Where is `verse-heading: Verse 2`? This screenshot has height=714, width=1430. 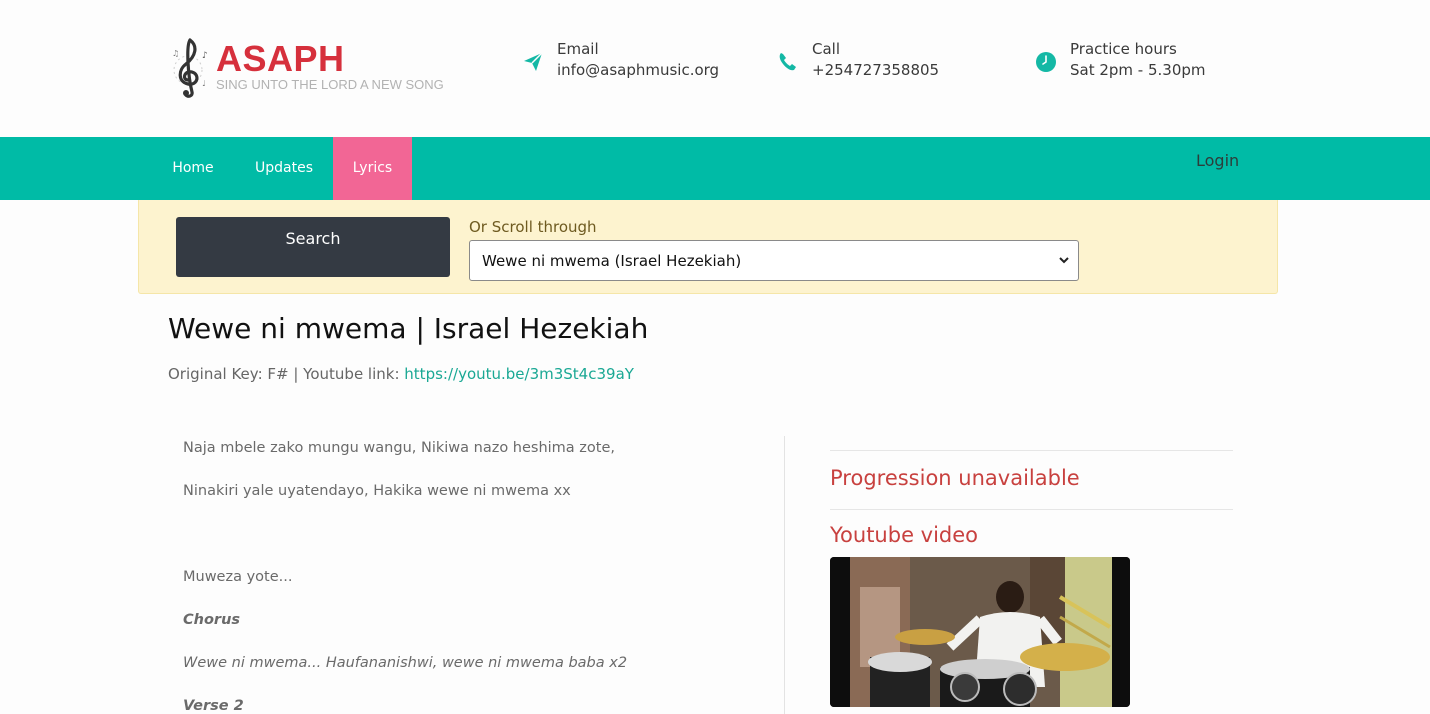
verse-heading: Verse 2 is located at coordinates (213, 706).